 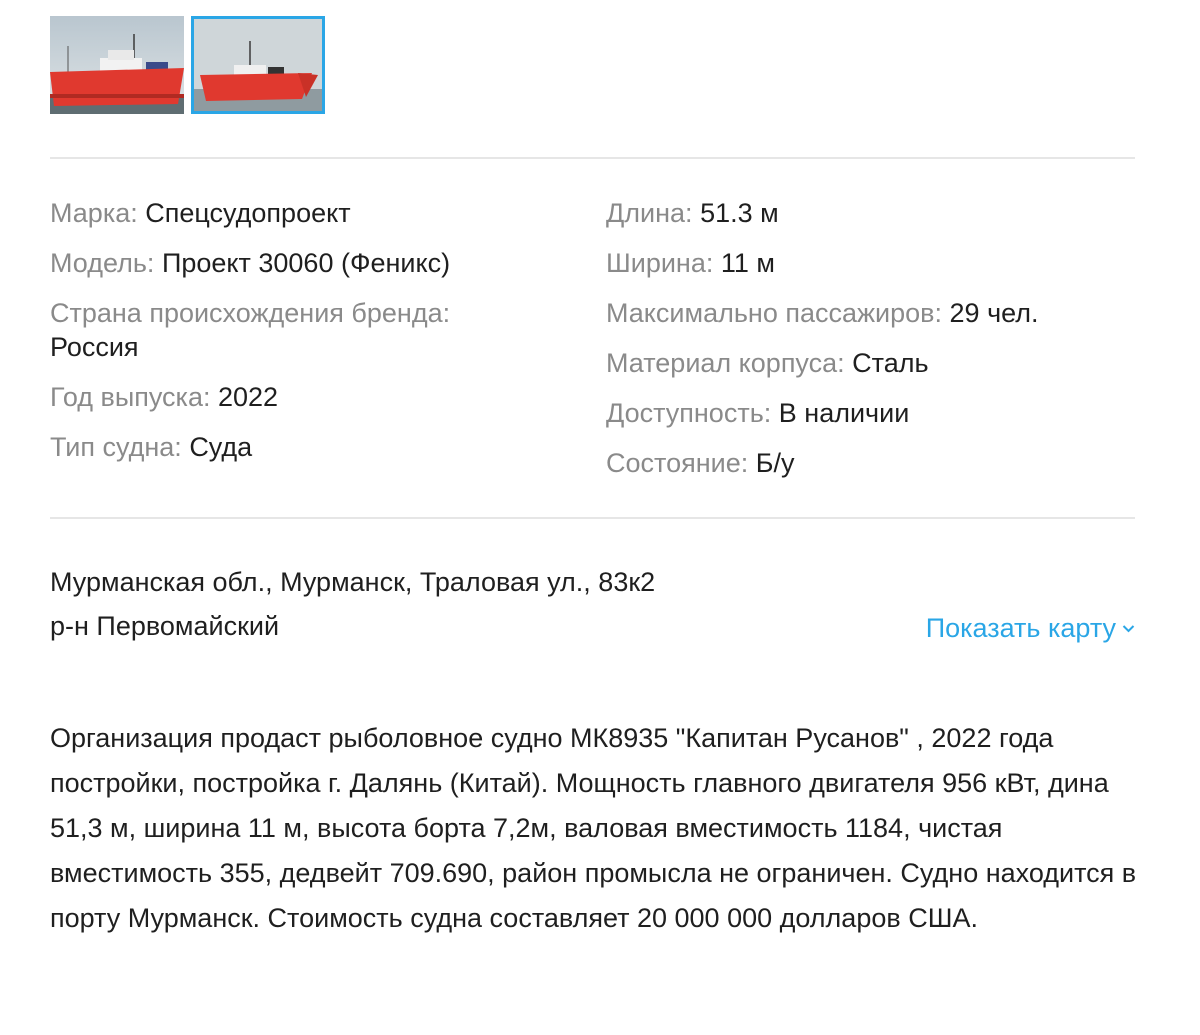 I want to click on spec-model: Модель: Проект 30060 (Феникс), so click(x=300, y=263).